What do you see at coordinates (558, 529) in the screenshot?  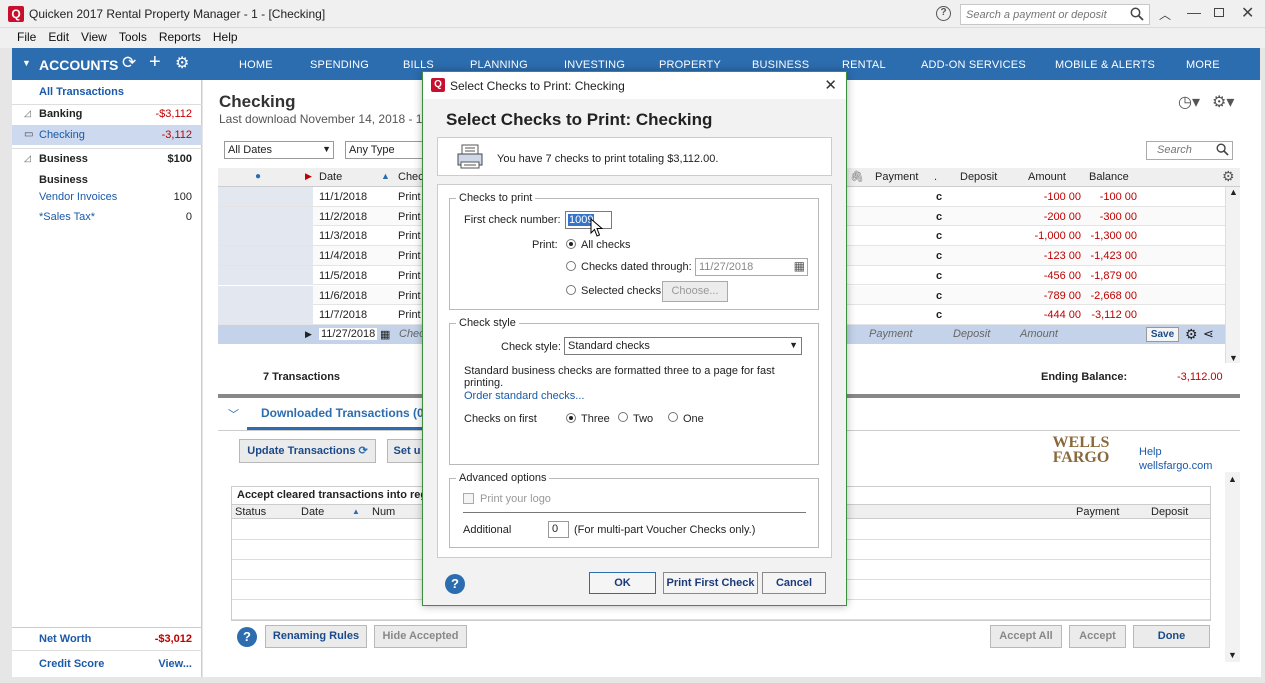 I see `additional-input: 0` at bounding box center [558, 529].